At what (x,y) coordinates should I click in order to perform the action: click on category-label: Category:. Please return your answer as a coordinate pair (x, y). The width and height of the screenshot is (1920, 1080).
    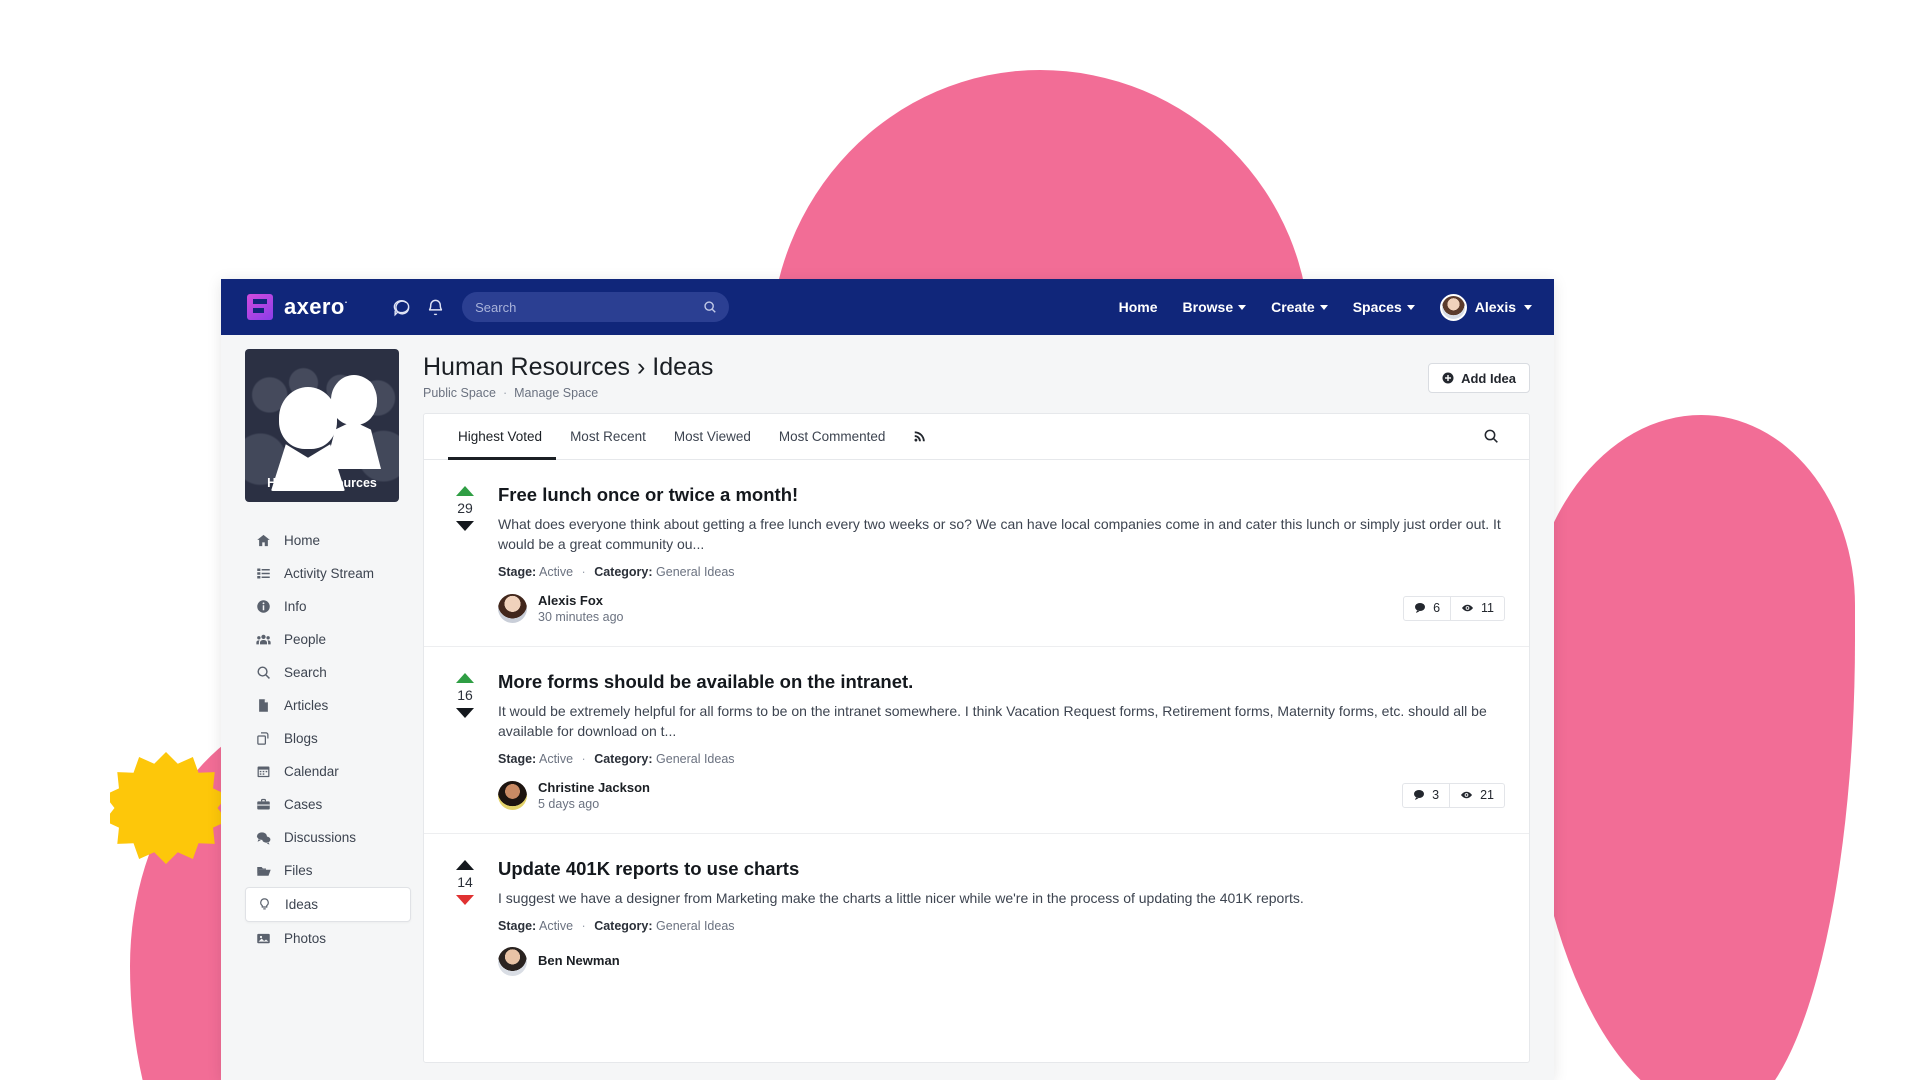
    Looking at the image, I should click on (623, 571).